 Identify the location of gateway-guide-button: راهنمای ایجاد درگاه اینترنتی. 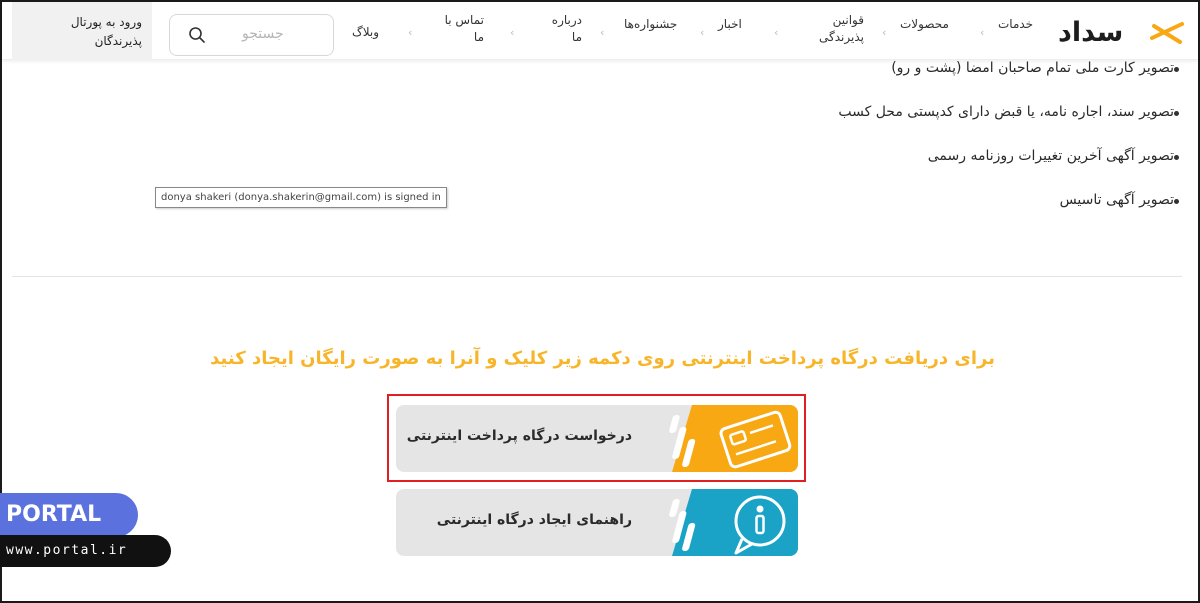
(597, 522).